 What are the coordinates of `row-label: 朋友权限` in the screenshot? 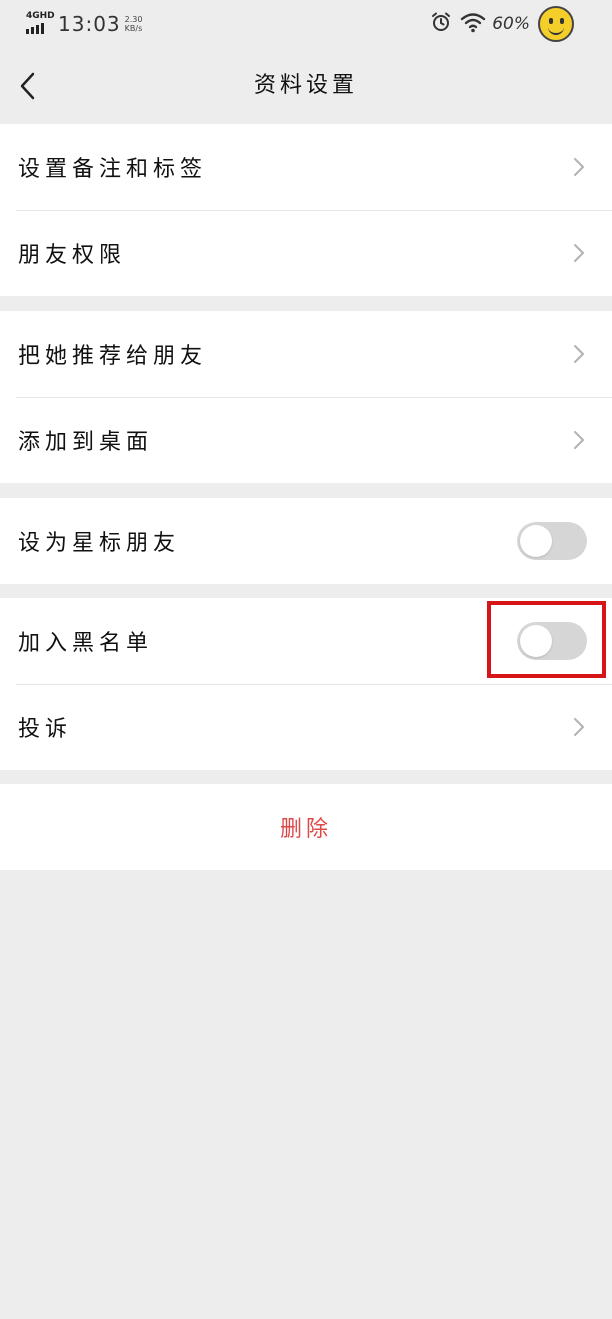 It's located at (72, 255).